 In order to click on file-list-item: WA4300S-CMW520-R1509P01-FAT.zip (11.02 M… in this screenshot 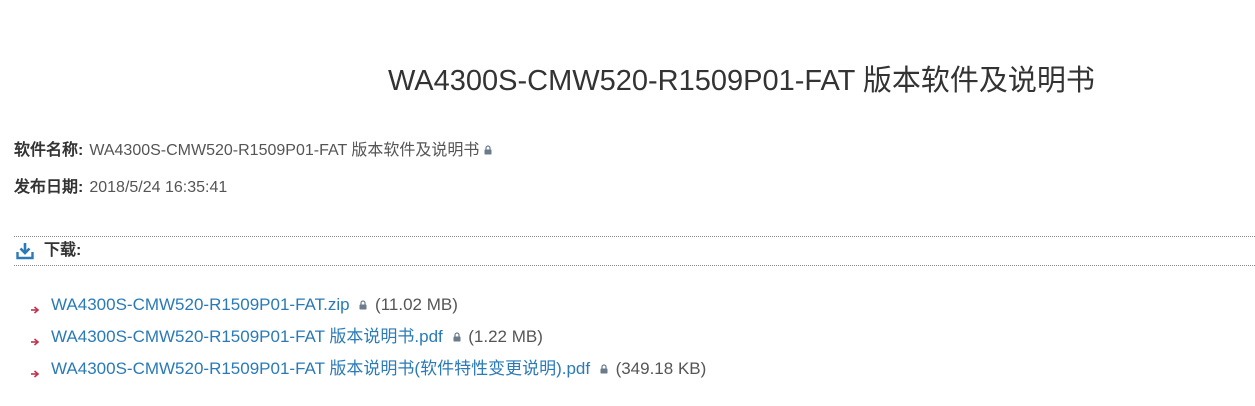, I will do `click(368, 308)`.